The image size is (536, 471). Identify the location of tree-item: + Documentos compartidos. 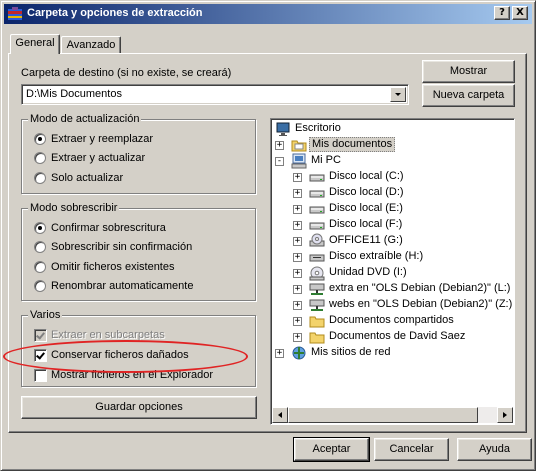
(391, 321).